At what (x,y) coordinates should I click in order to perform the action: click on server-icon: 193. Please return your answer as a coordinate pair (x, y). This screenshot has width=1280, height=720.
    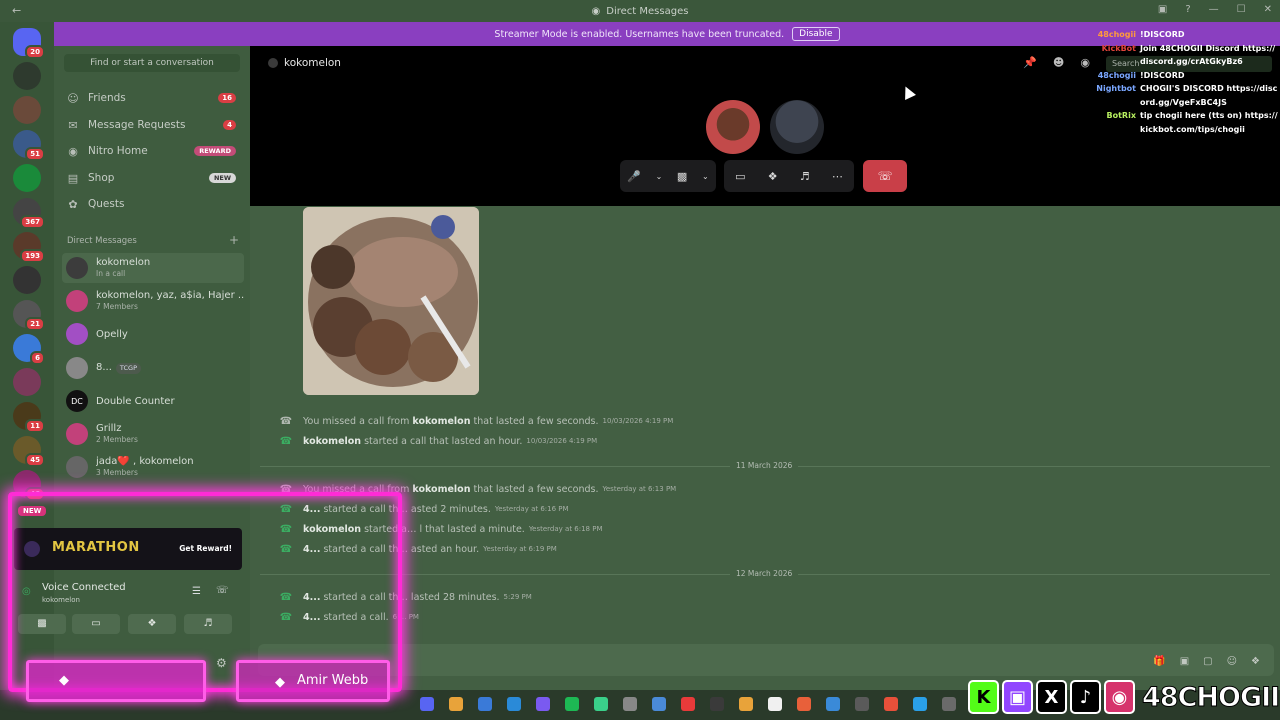
    Looking at the image, I should click on (29, 247).